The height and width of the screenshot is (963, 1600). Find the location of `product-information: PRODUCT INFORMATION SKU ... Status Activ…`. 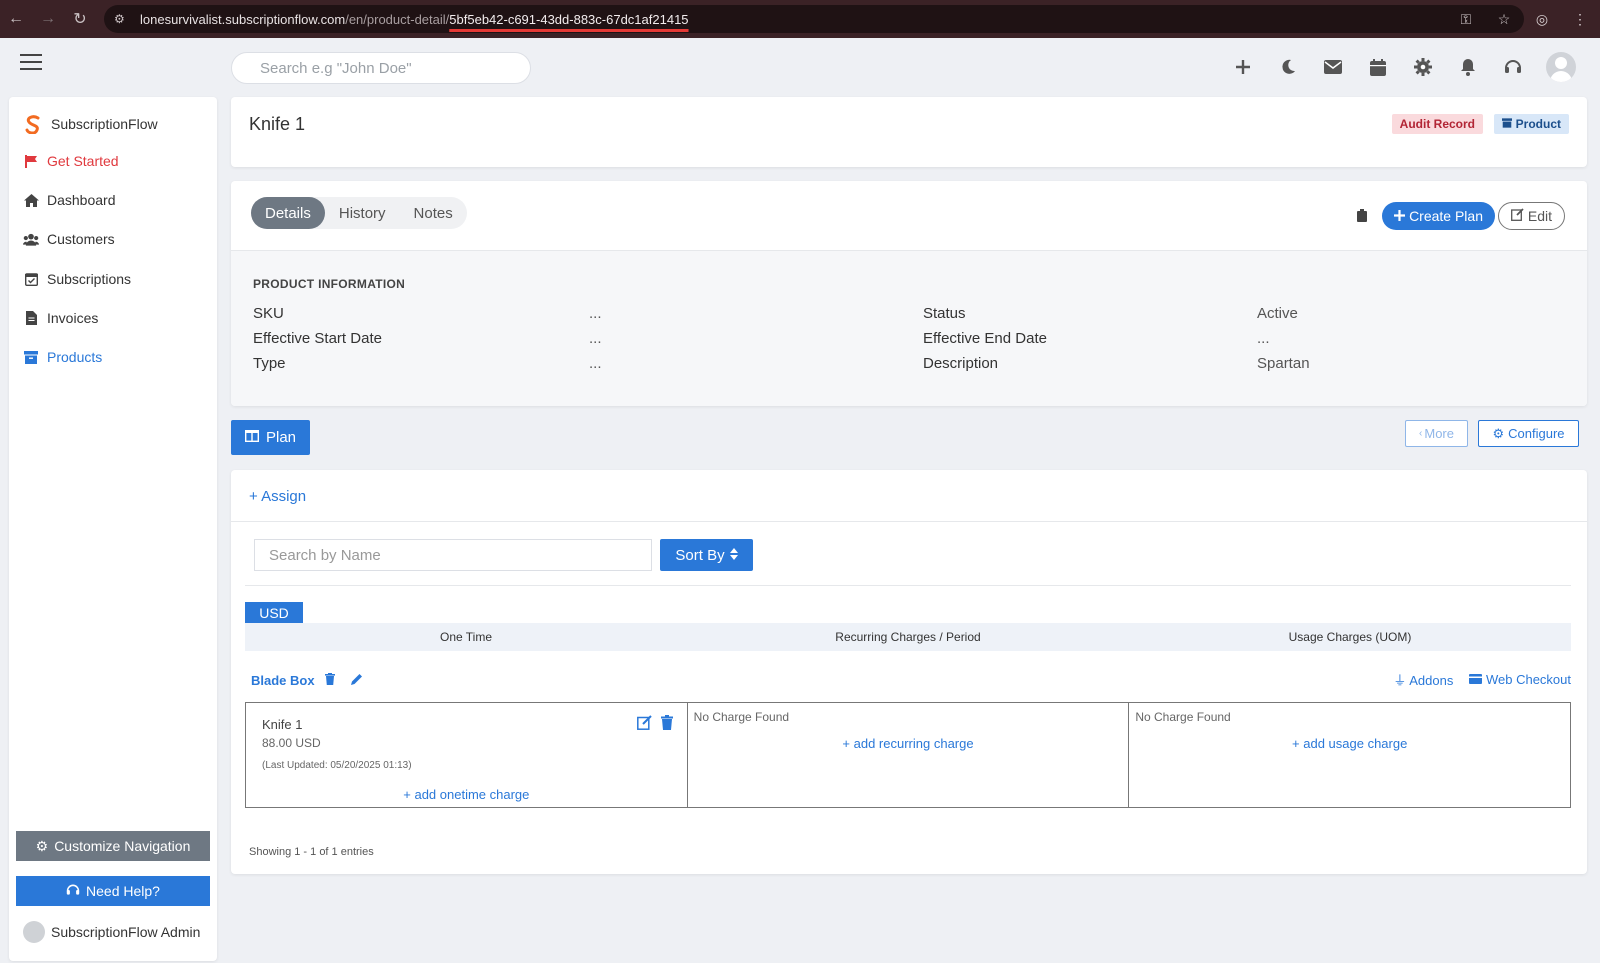

product-information: PRODUCT INFORMATION SKU ... Status Activ… is located at coordinates (909, 328).